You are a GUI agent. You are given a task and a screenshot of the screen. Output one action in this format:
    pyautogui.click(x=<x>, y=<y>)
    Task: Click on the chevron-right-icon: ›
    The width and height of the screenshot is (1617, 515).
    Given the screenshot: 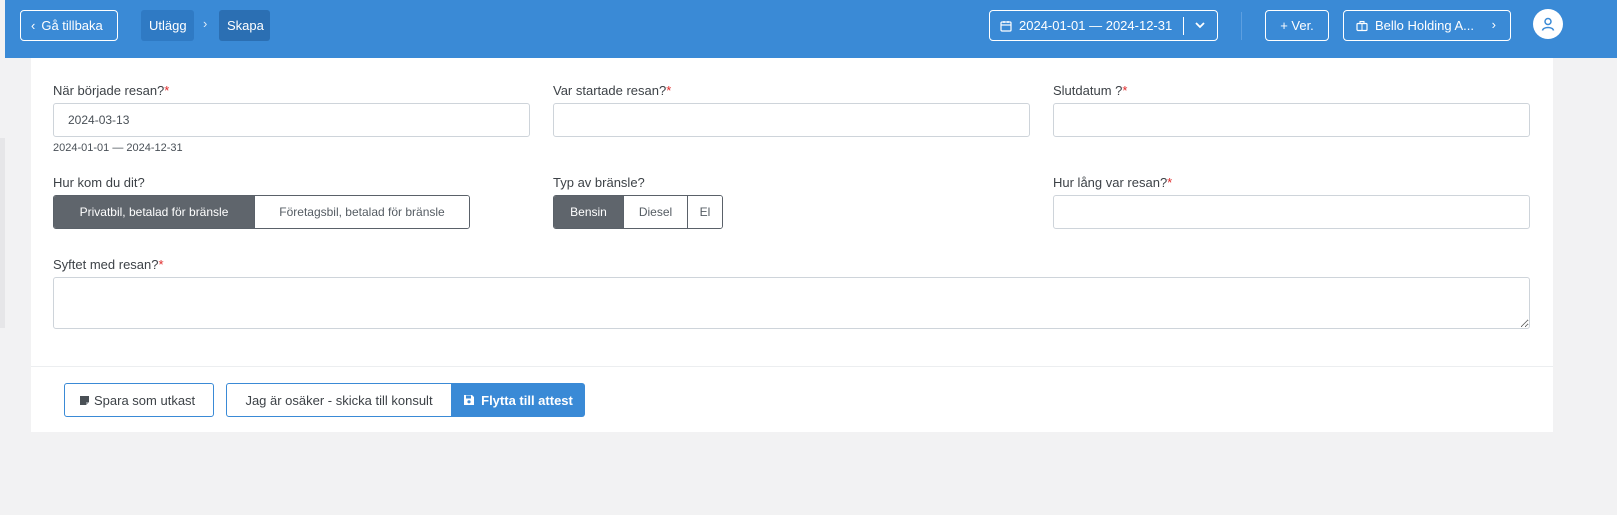 What is the action you would take?
    pyautogui.click(x=1493, y=24)
    